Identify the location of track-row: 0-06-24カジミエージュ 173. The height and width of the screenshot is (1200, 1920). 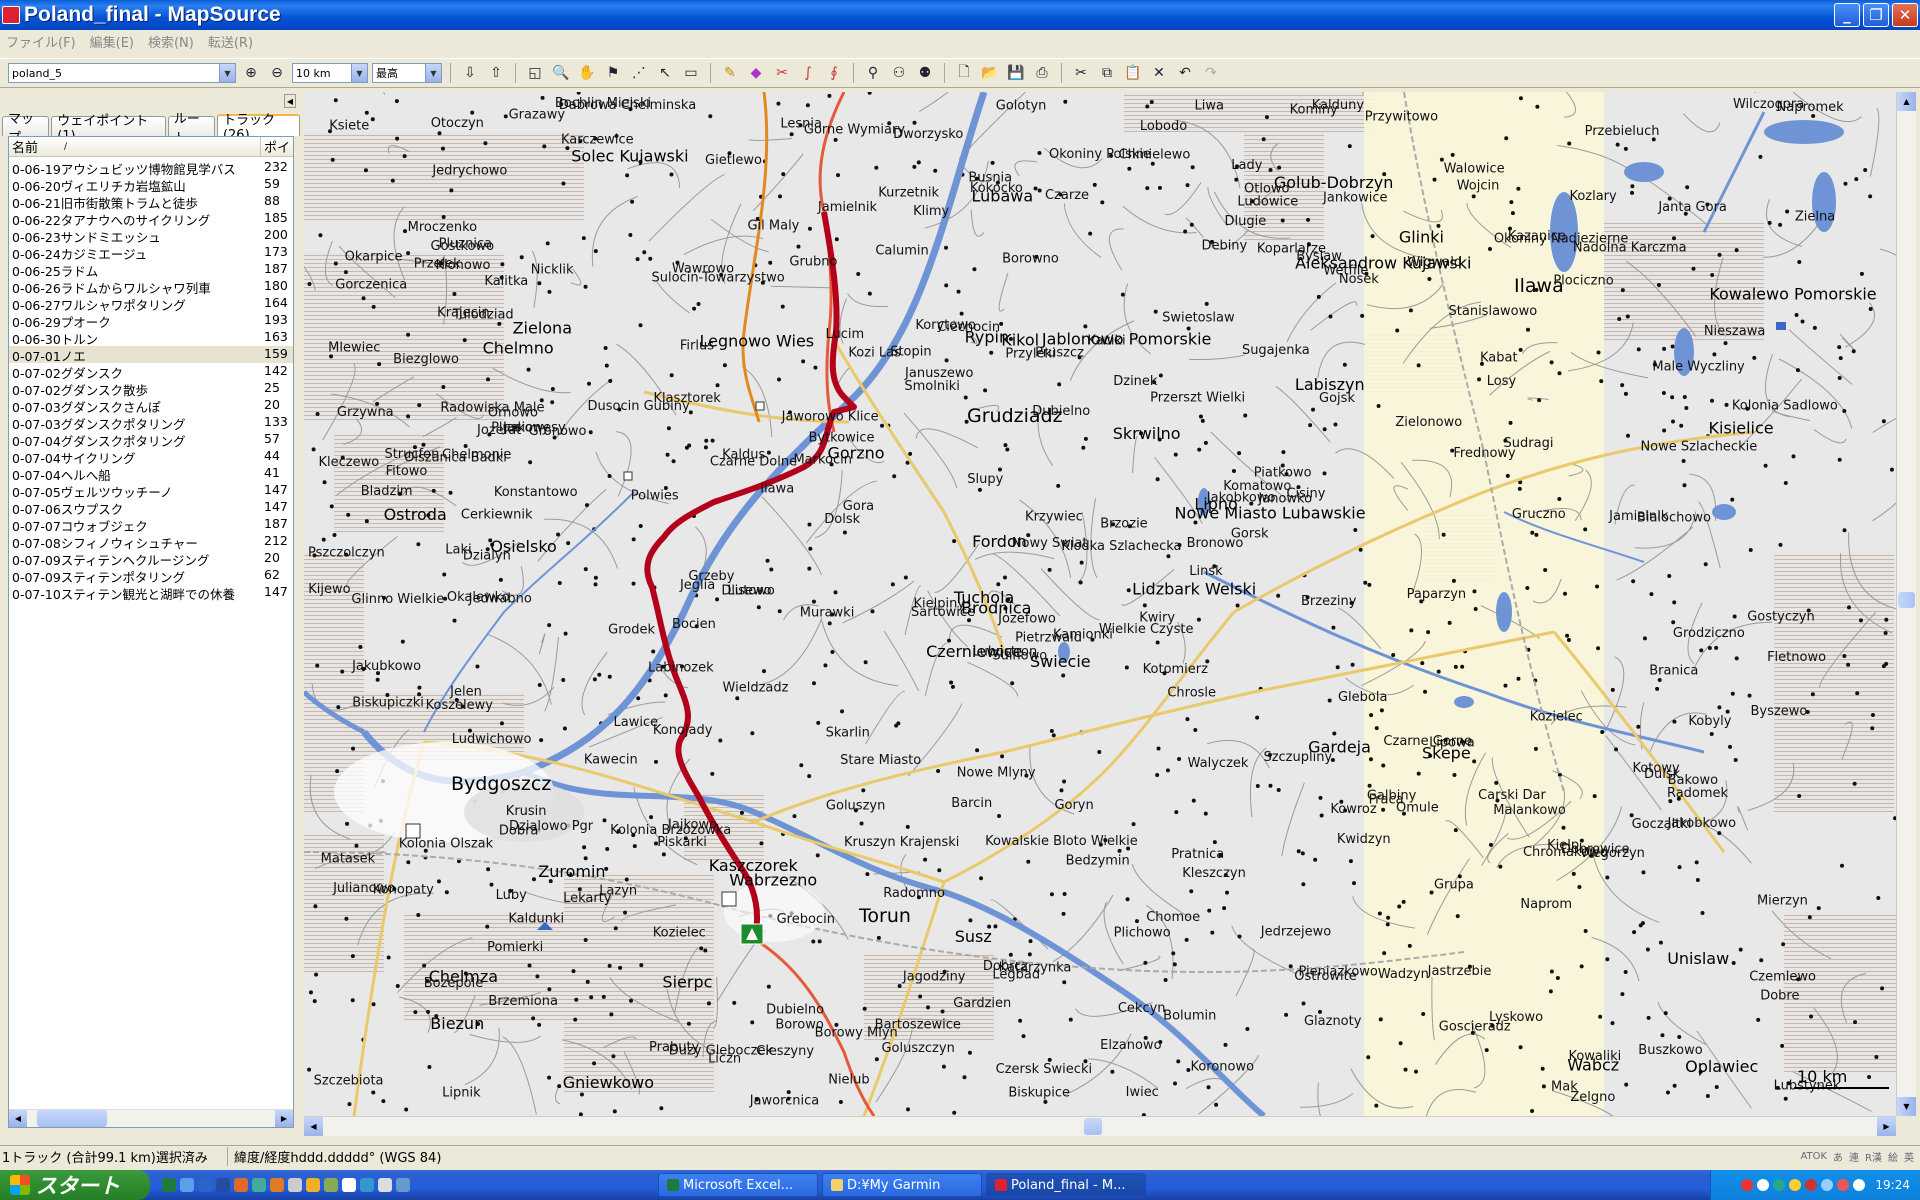
(151, 252).